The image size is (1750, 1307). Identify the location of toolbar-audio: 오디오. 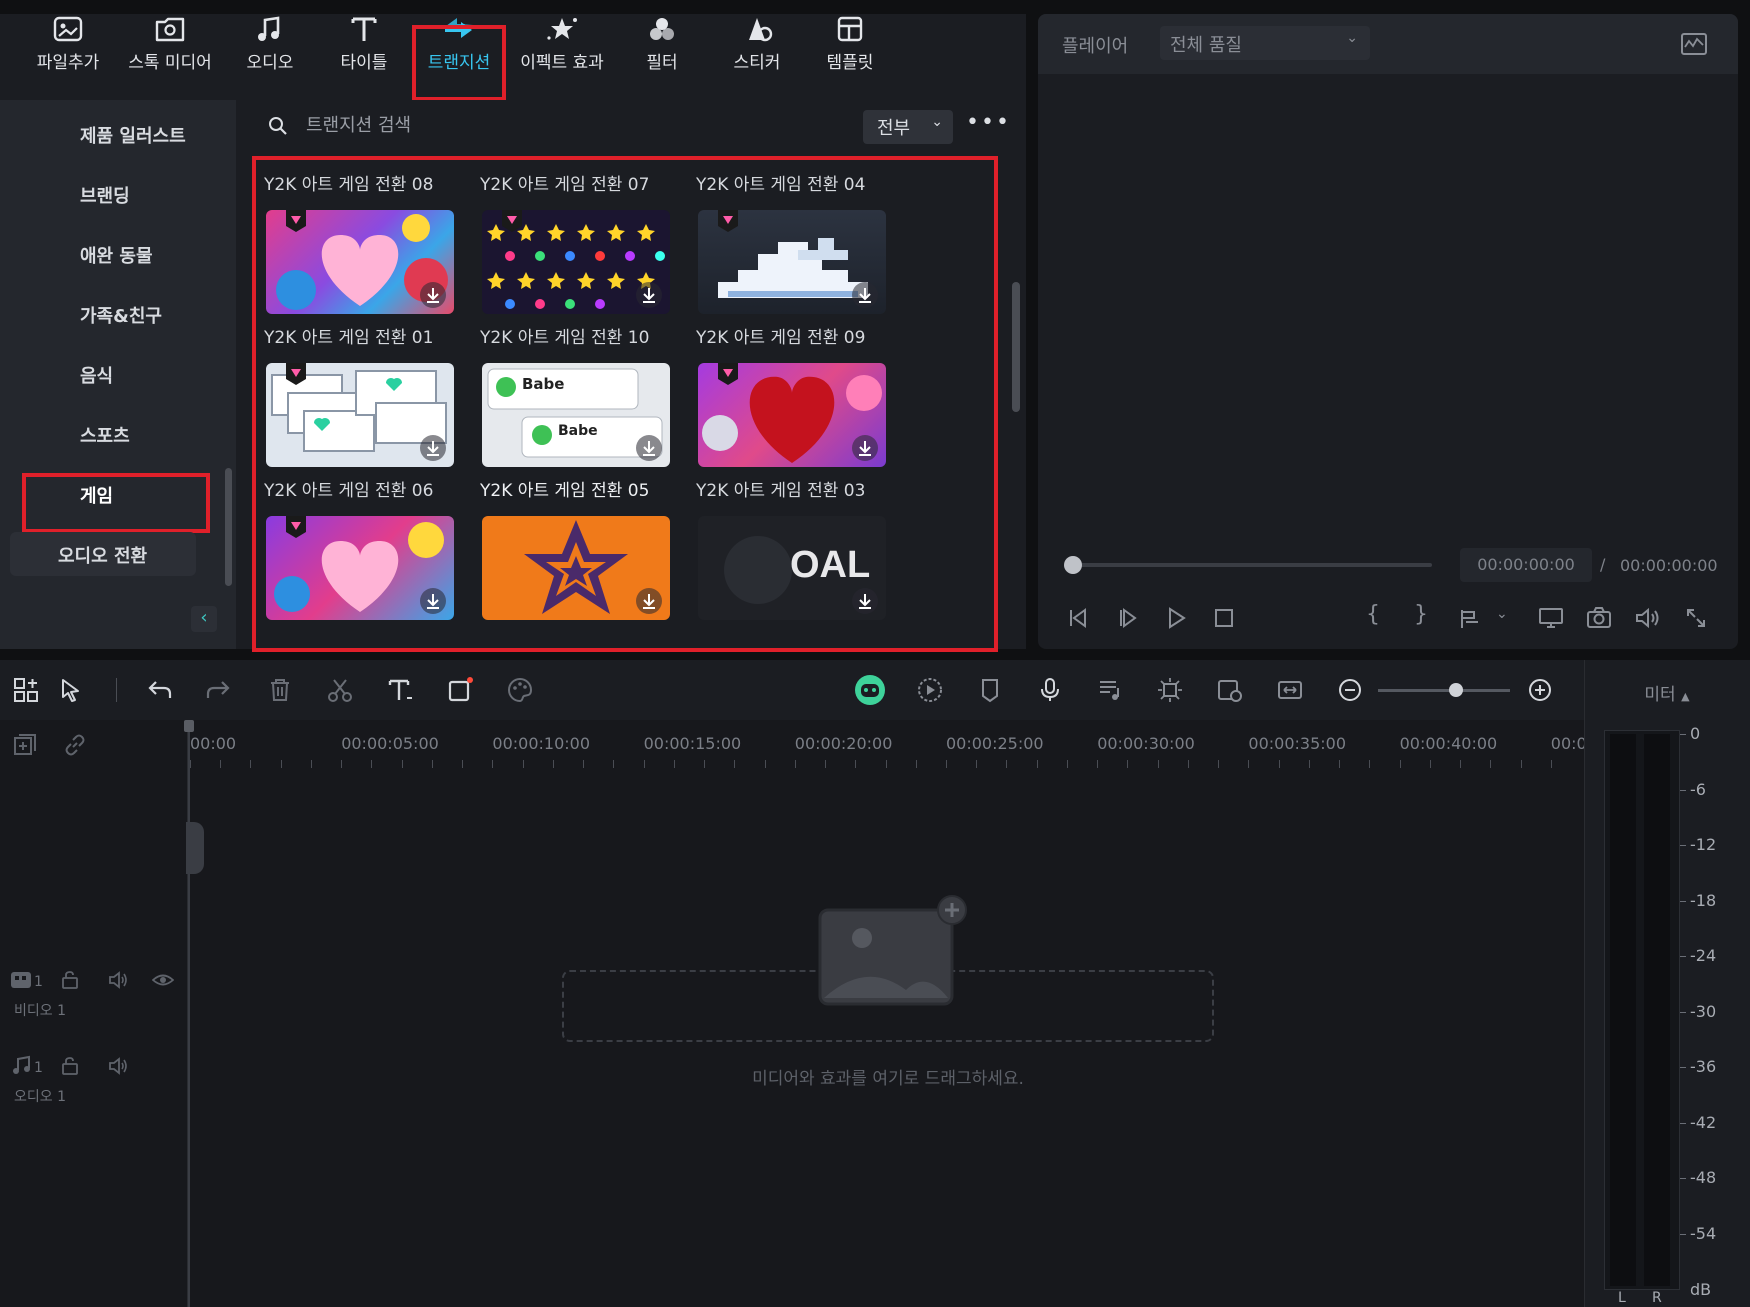
(270, 50).